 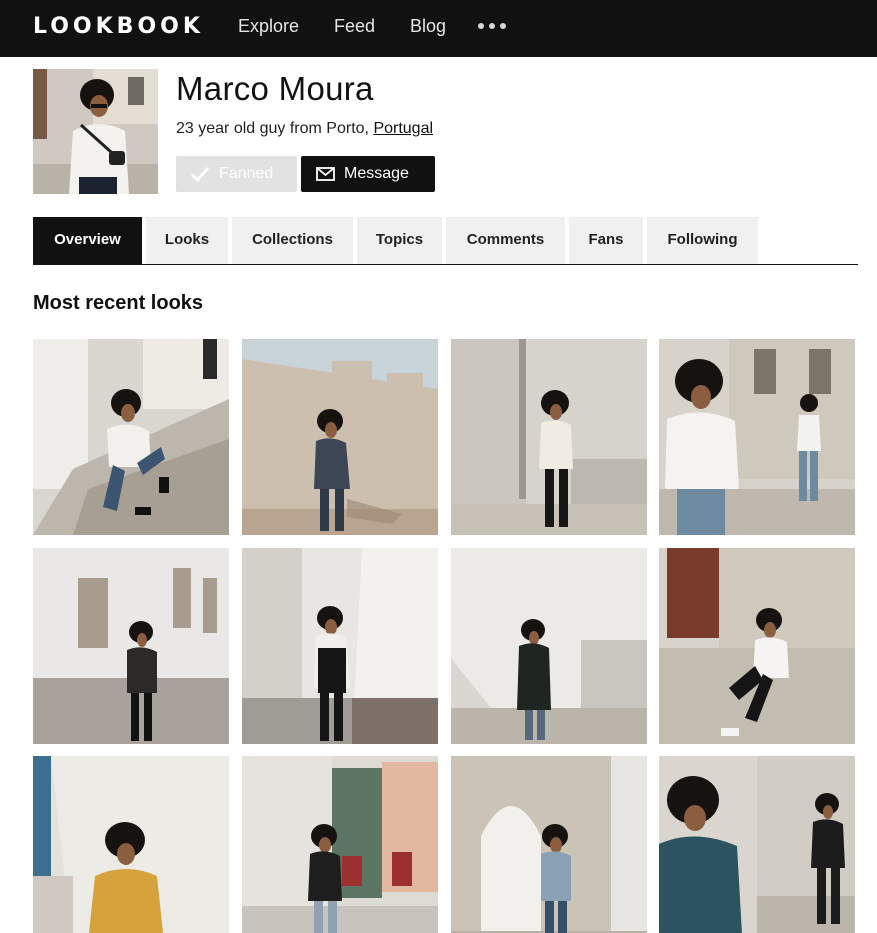 What do you see at coordinates (702, 240) in the screenshot?
I see `tab-following: Following` at bounding box center [702, 240].